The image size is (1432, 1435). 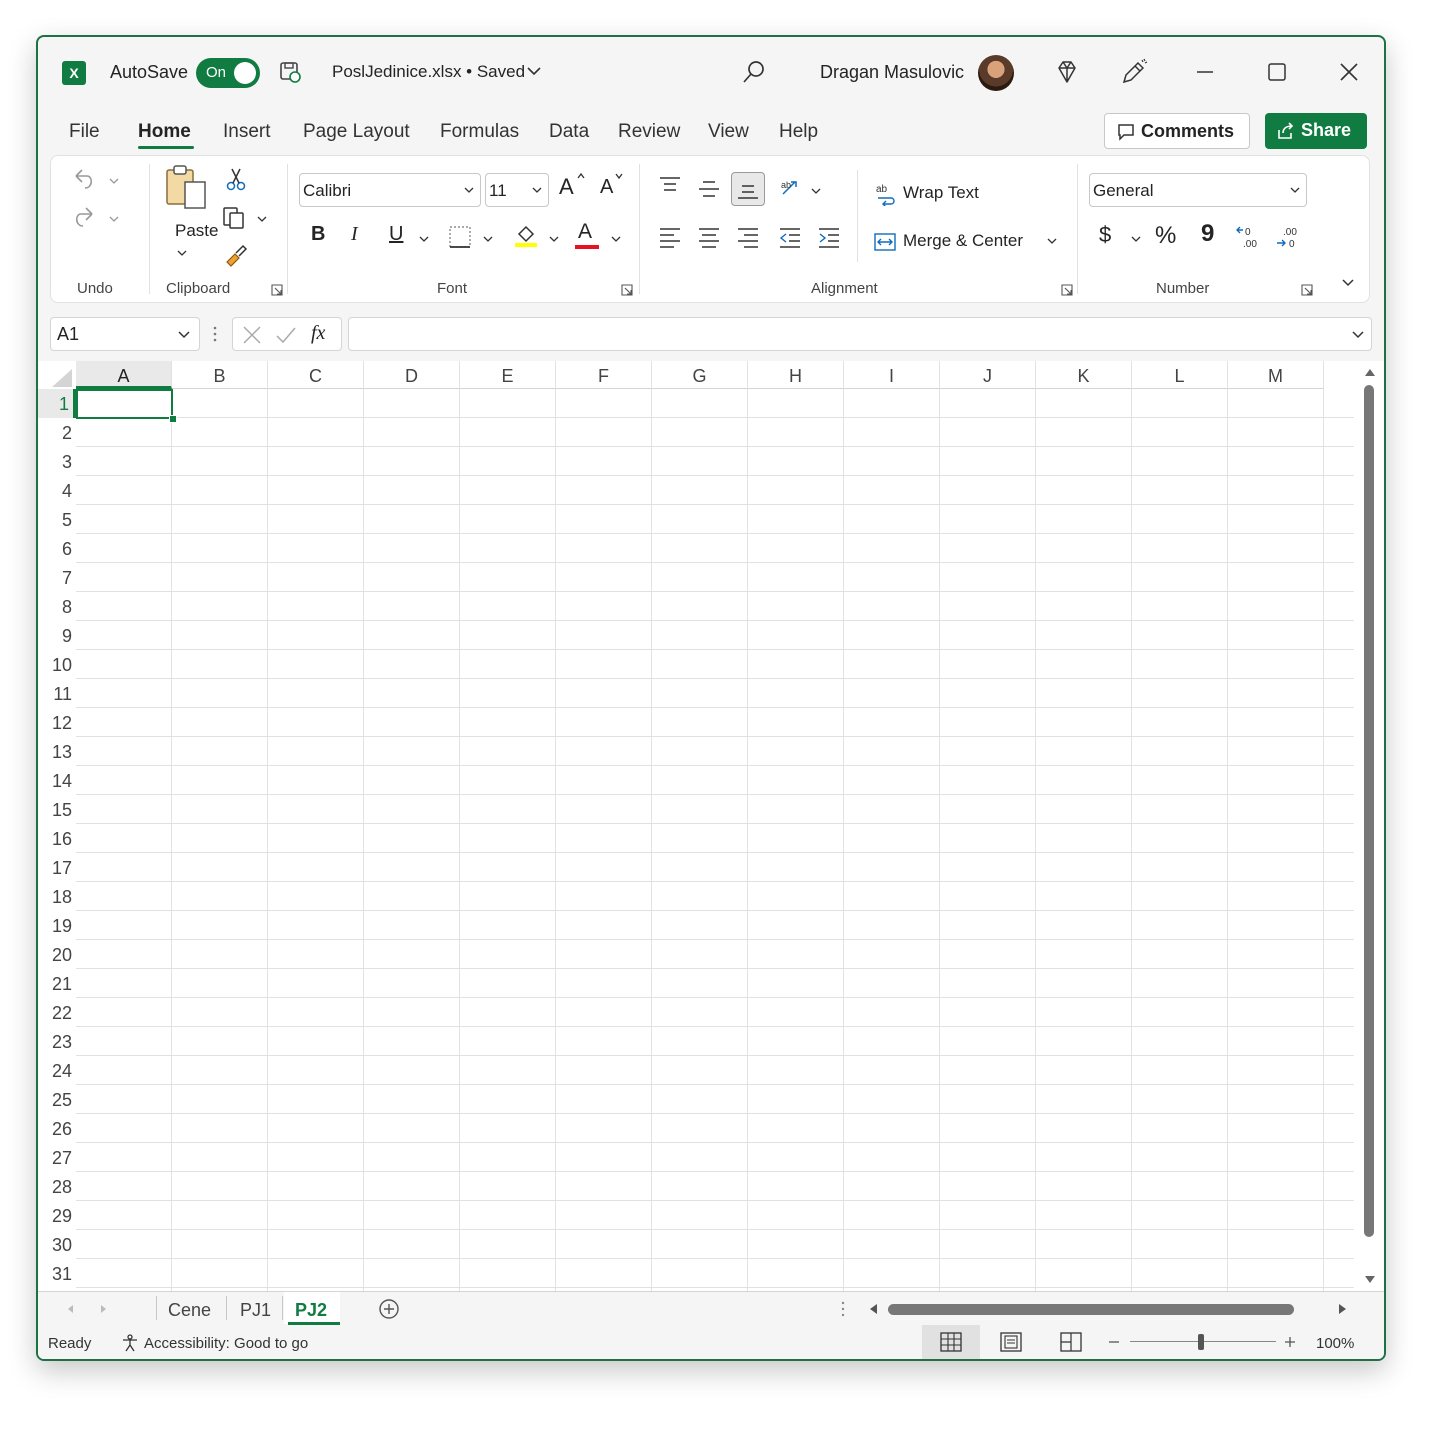 What do you see at coordinates (57, 577) in the screenshot?
I see `row-header-7: 7` at bounding box center [57, 577].